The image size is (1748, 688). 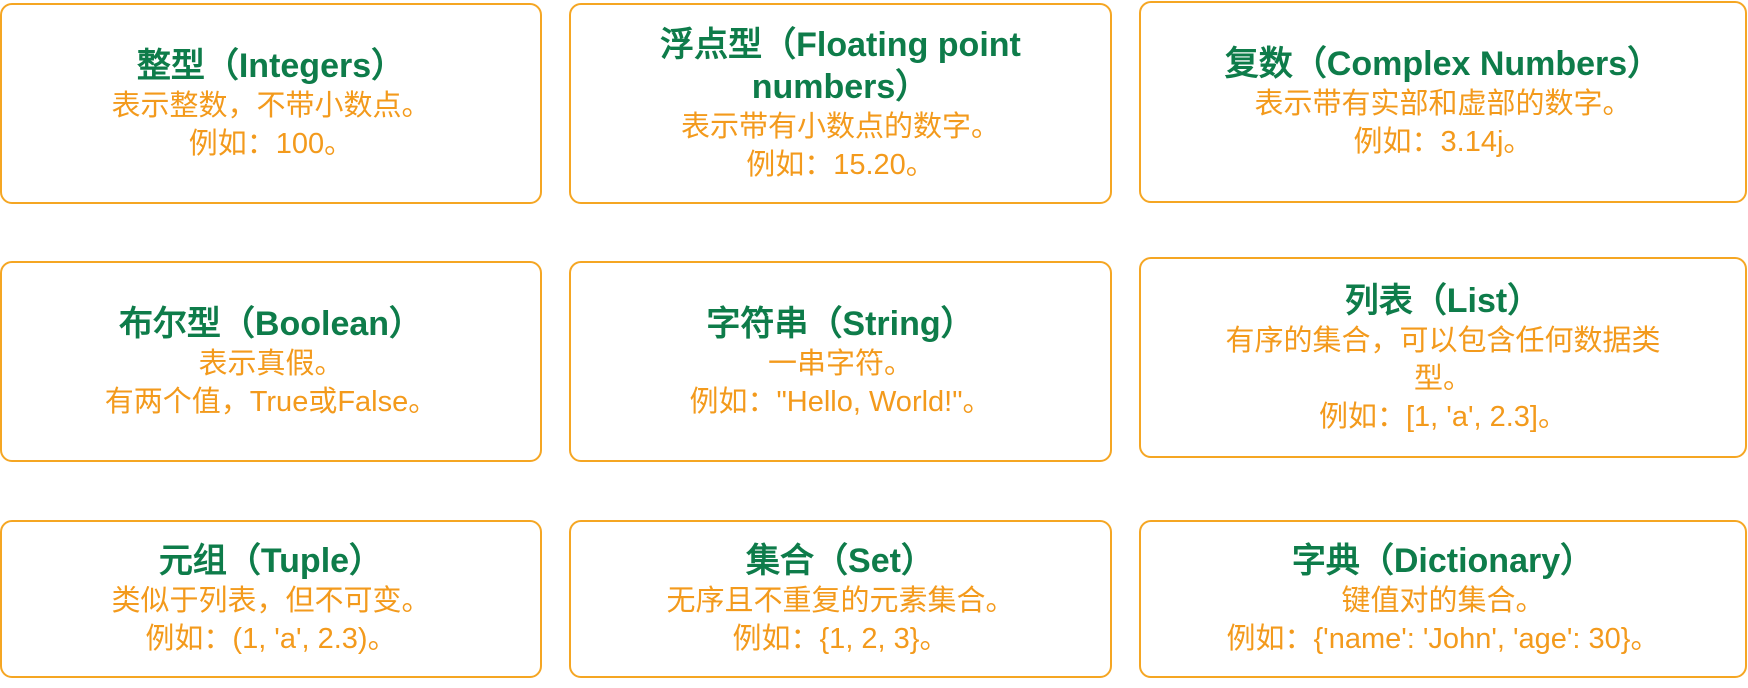 I want to click on card-example: 例如：15.20。, so click(x=840, y=164).